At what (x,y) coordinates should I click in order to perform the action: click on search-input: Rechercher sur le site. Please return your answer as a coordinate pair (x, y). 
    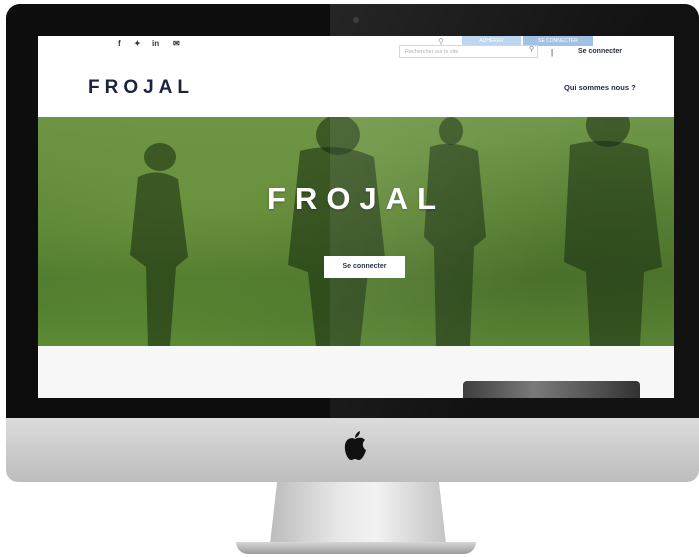
    Looking at the image, I should click on (468, 51).